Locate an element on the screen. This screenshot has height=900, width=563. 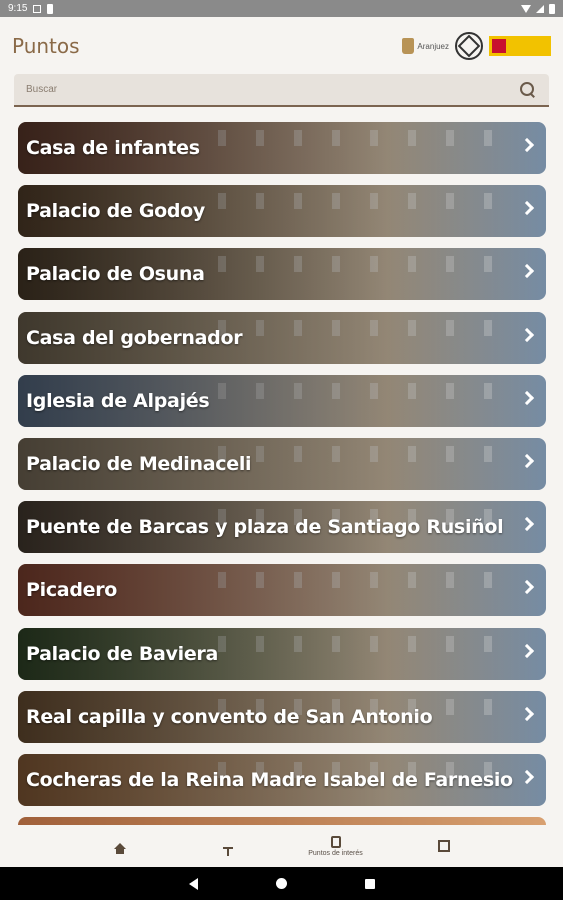
search-icon is located at coordinates (528, 90).